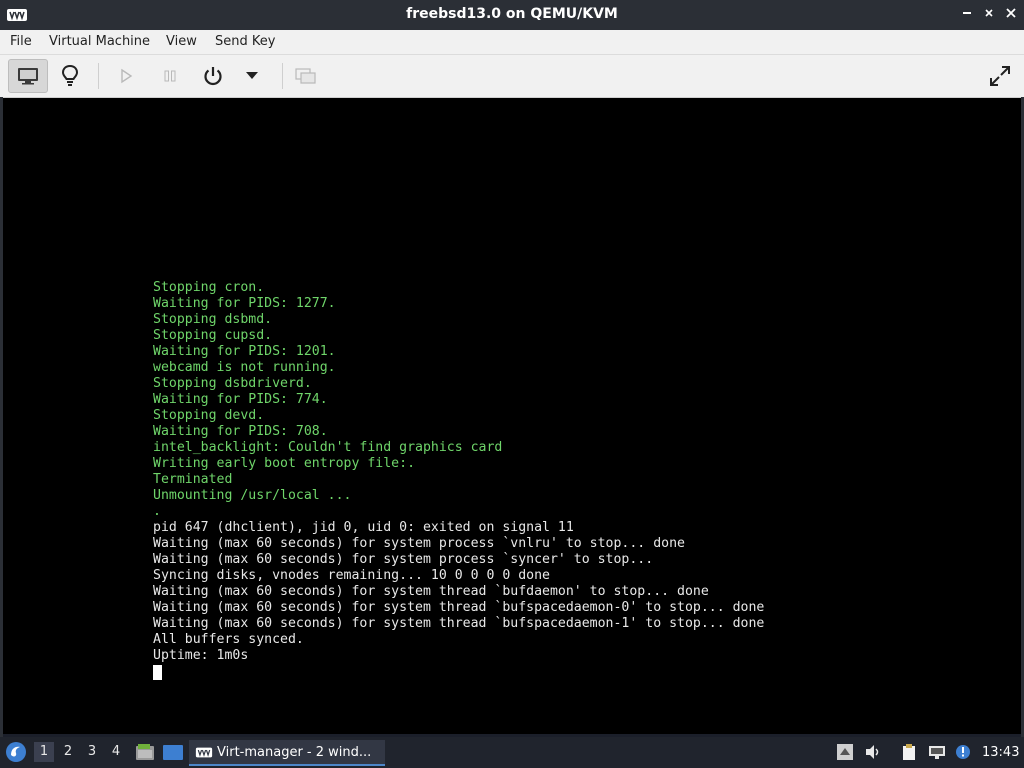 Image resolution: width=1024 pixels, height=768 pixels. I want to click on chevron-down-icon, so click(252, 75).